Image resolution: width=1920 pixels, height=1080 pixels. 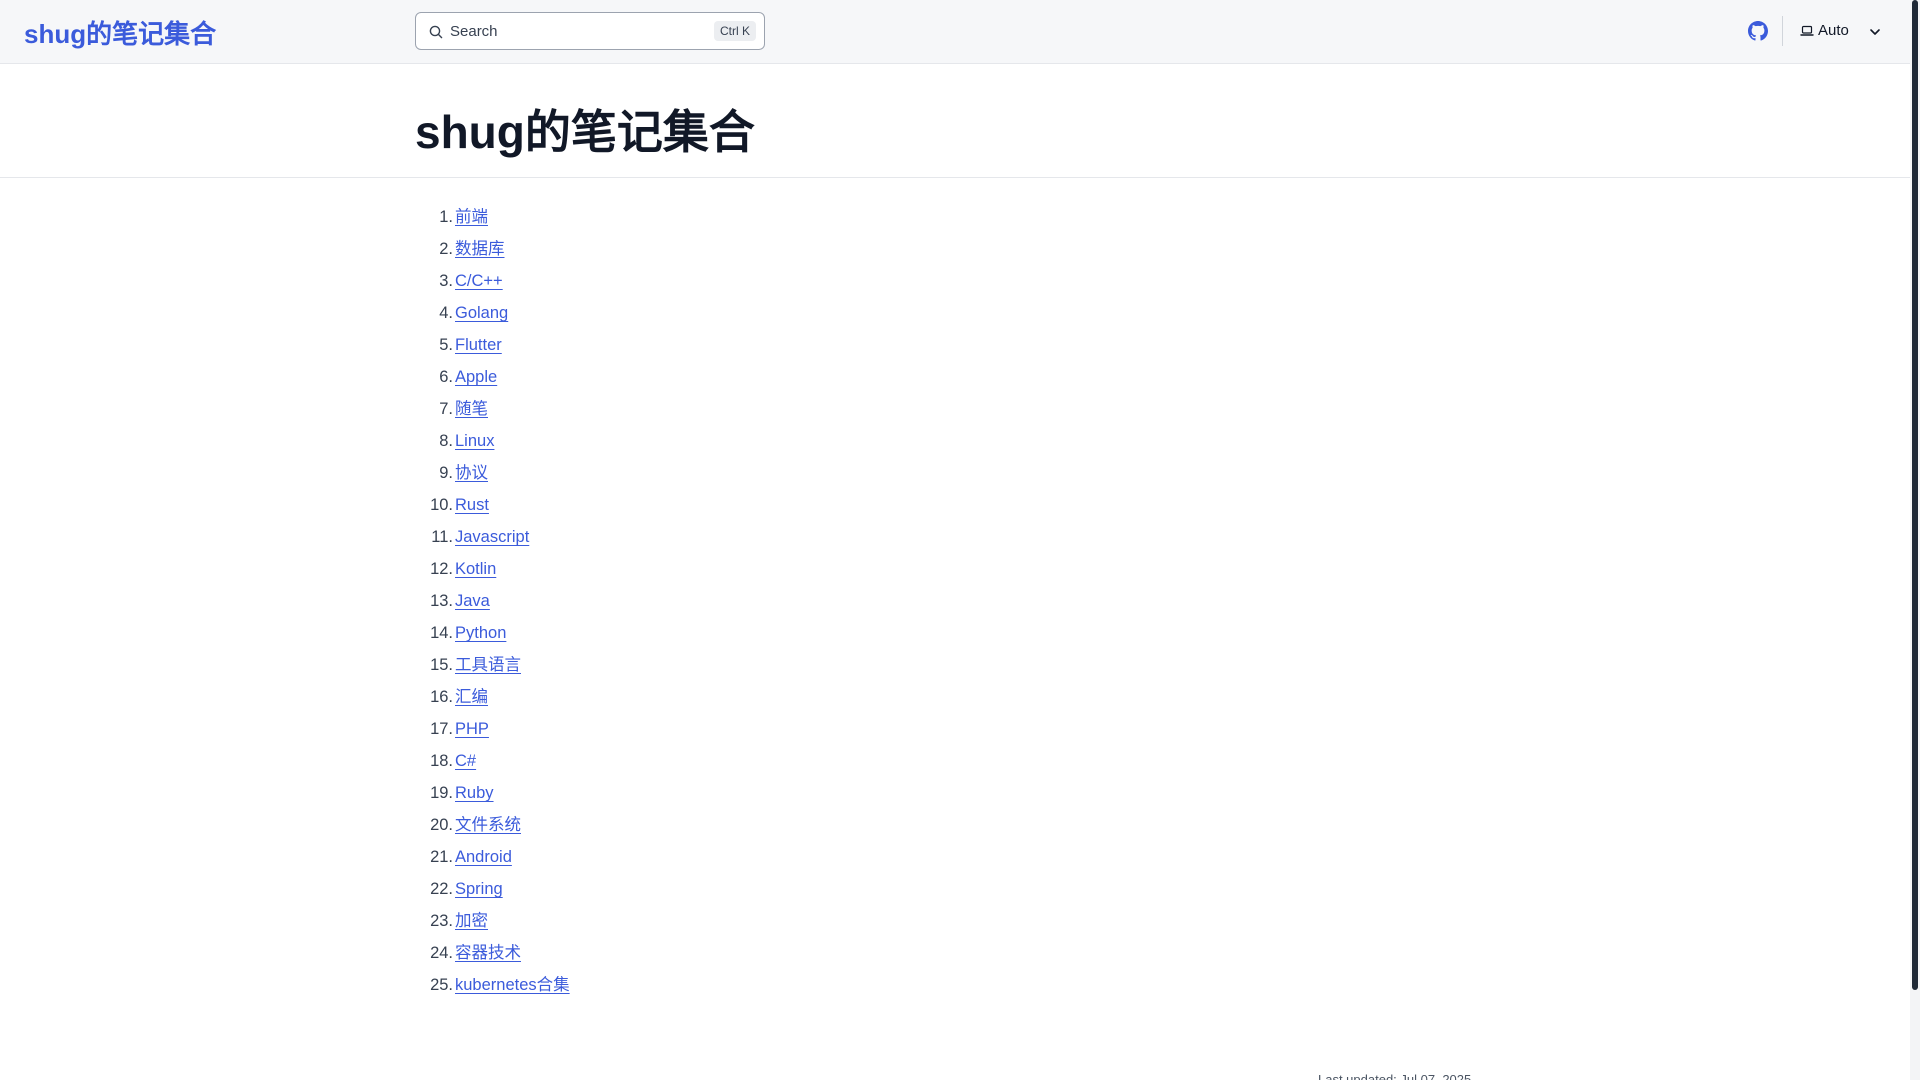 I want to click on list-item-link: Flutter, so click(x=478, y=345).